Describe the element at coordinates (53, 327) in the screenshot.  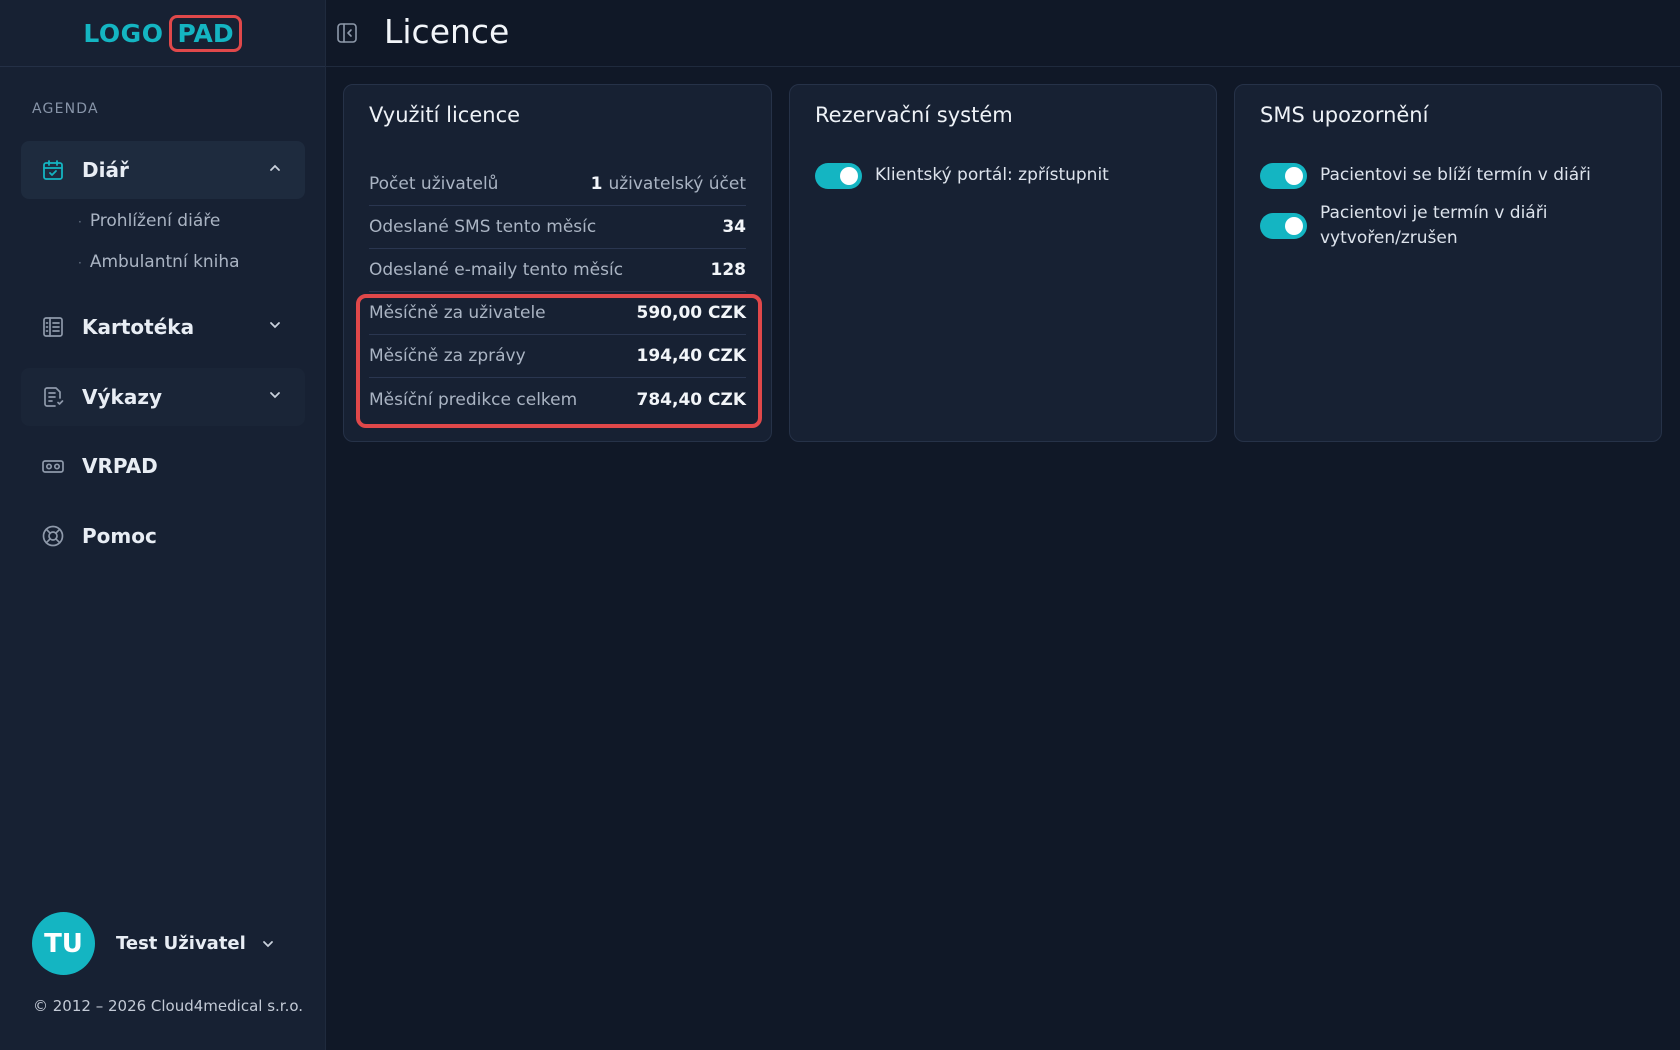
I see `file-index-icon` at that location.